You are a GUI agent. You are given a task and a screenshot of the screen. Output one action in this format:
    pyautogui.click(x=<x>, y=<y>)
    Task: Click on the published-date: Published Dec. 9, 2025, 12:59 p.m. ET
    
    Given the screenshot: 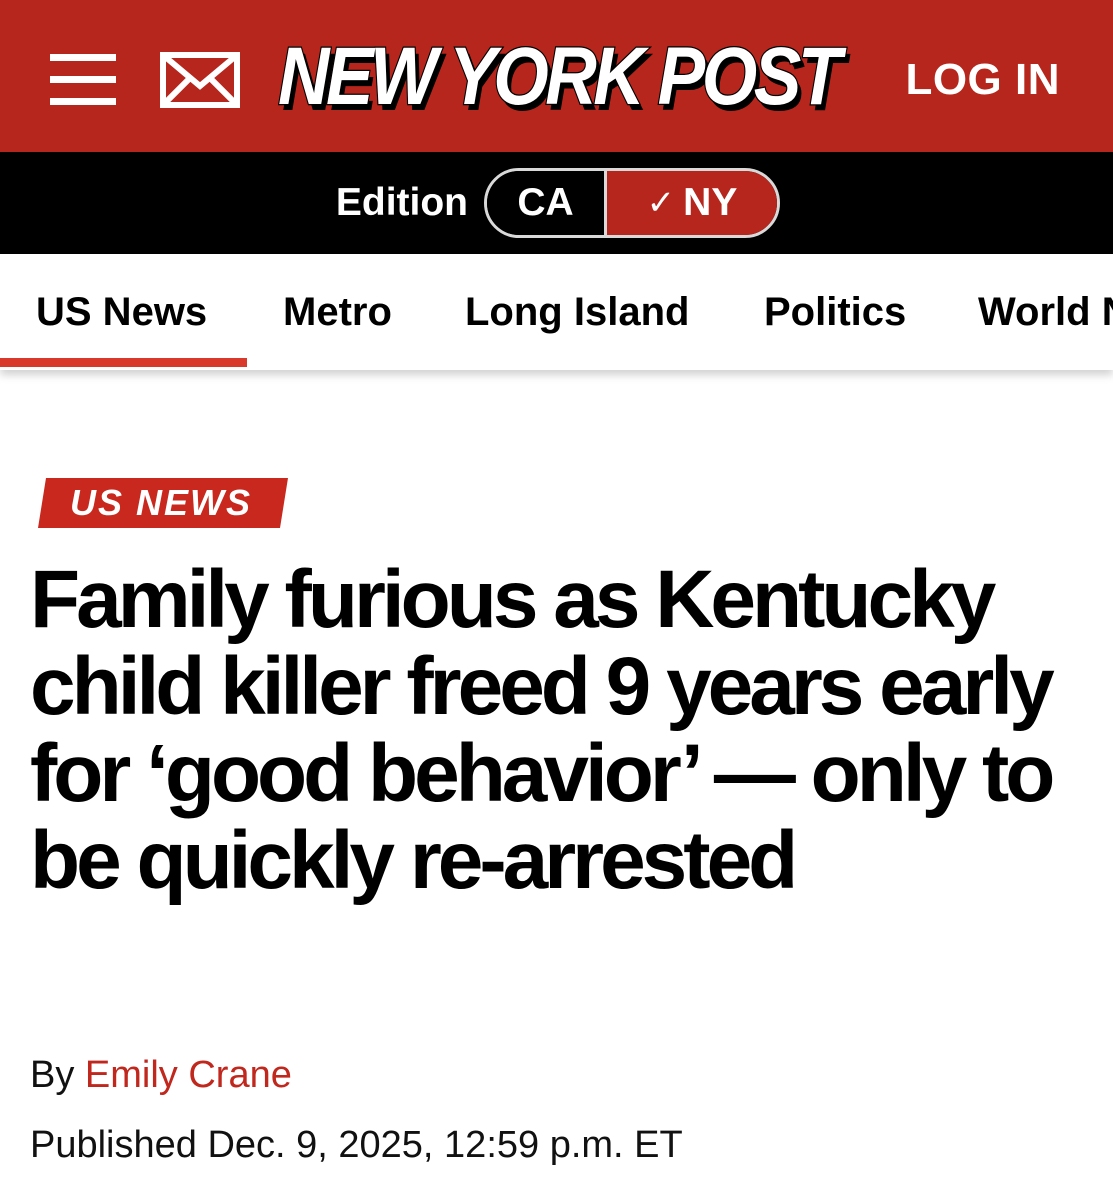 What is the action you would take?
    pyautogui.click(x=356, y=1145)
    